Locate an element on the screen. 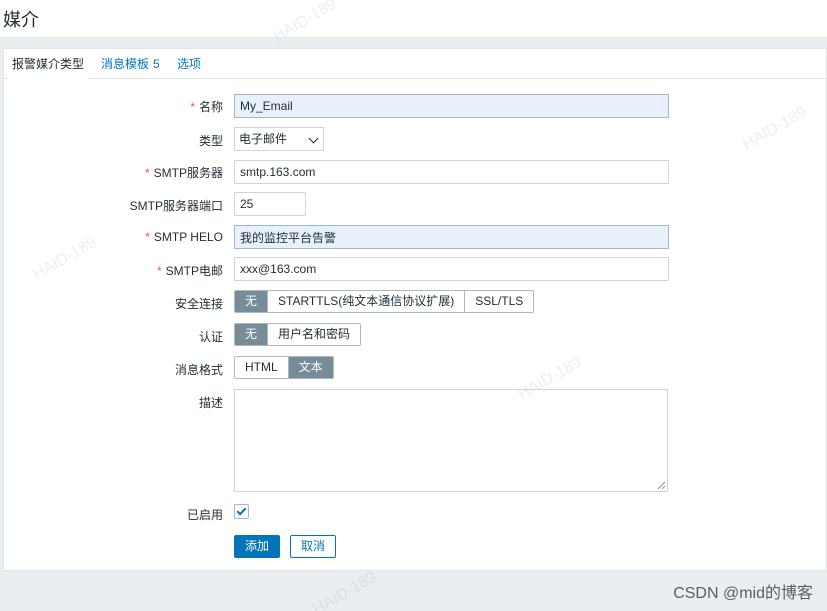 This screenshot has width=827, height=611. security-segmented-control: 无 STARTTLS(纯文本通信协议扩展) SSL/TLS is located at coordinates (384, 301).